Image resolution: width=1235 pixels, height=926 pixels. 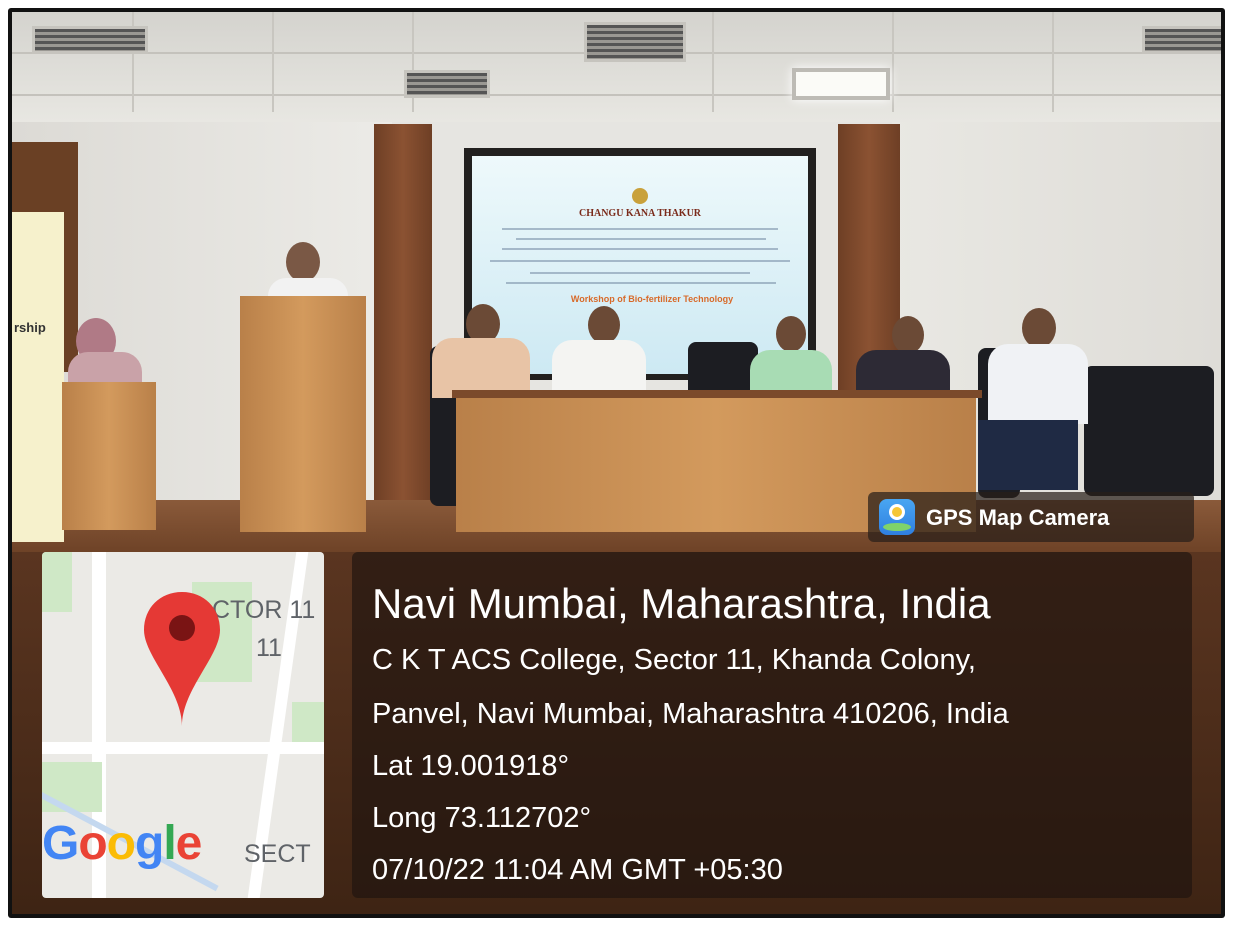 What do you see at coordinates (482, 818) in the screenshot?
I see `longitude: Long 73.112702°` at bounding box center [482, 818].